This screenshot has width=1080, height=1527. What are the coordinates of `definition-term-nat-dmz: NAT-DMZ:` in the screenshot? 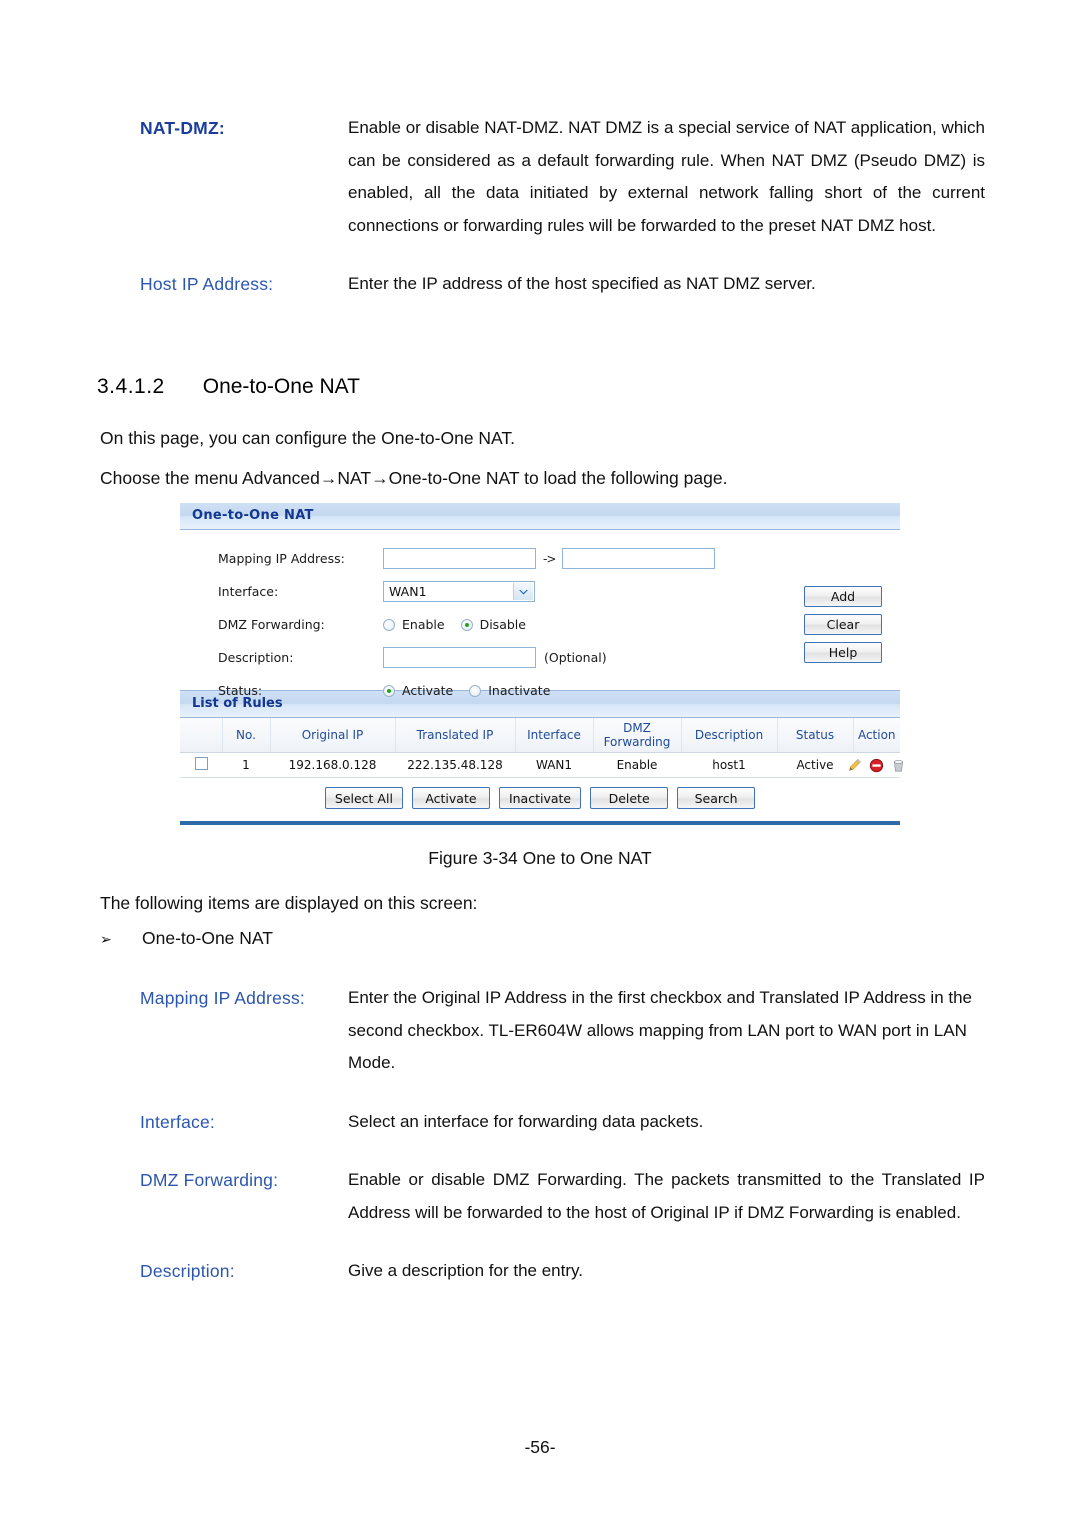 It's located at (182, 128).